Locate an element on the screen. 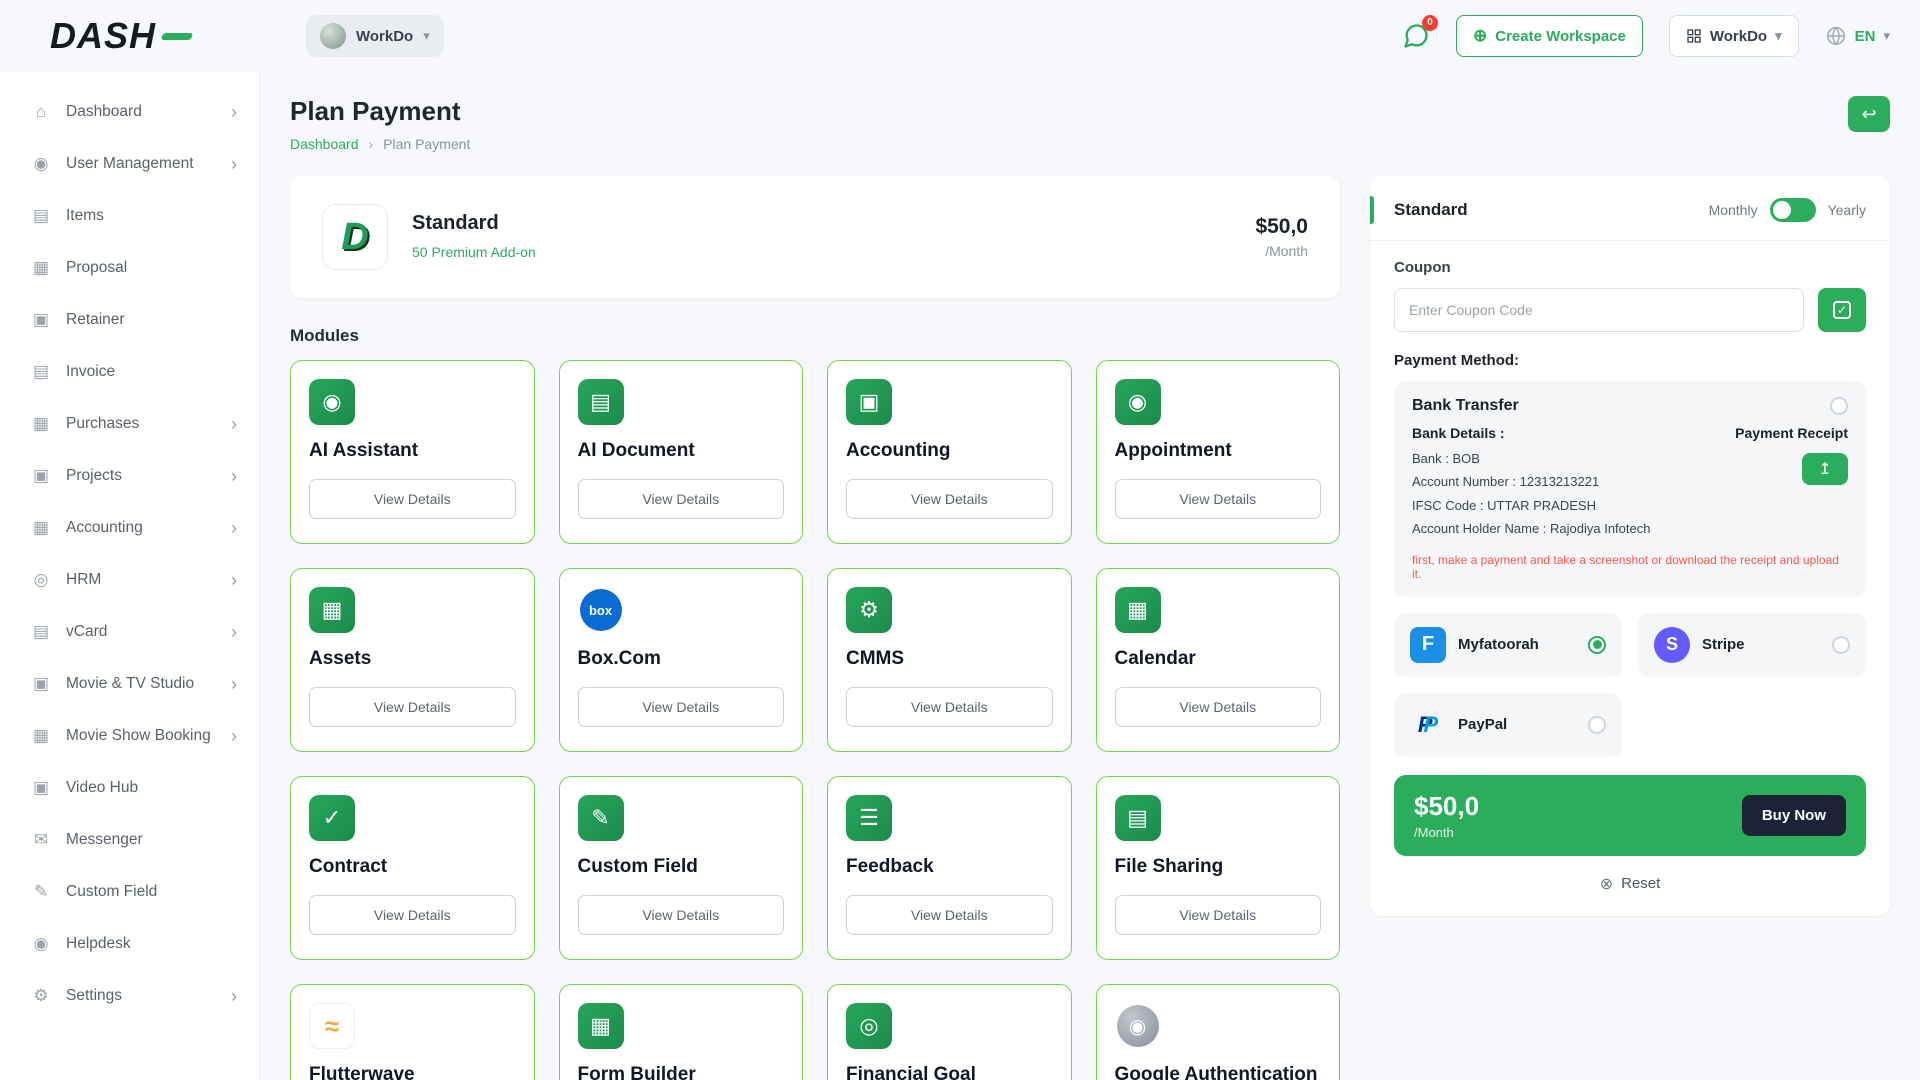 The height and width of the screenshot is (1080, 1920). sidebar-item-movie-show-booking: ▦ Movie Show Booking › is located at coordinates (129, 736).